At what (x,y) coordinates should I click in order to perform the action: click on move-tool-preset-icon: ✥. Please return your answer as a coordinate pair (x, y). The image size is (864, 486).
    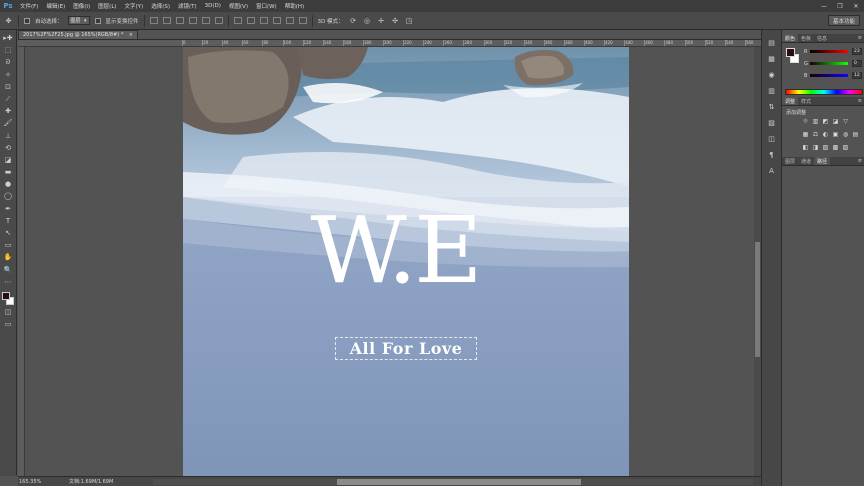
    Looking at the image, I should click on (8, 20).